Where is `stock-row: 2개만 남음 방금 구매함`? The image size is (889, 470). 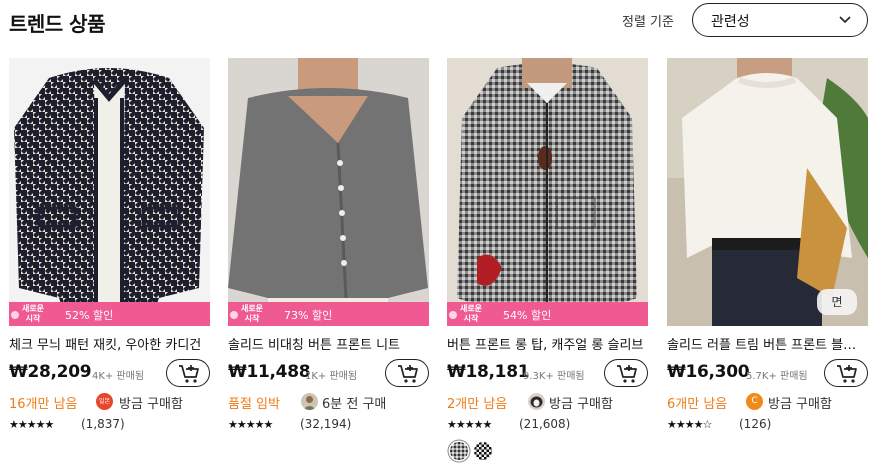 stock-row: 2개만 남음 방금 구매함 is located at coordinates (547, 402).